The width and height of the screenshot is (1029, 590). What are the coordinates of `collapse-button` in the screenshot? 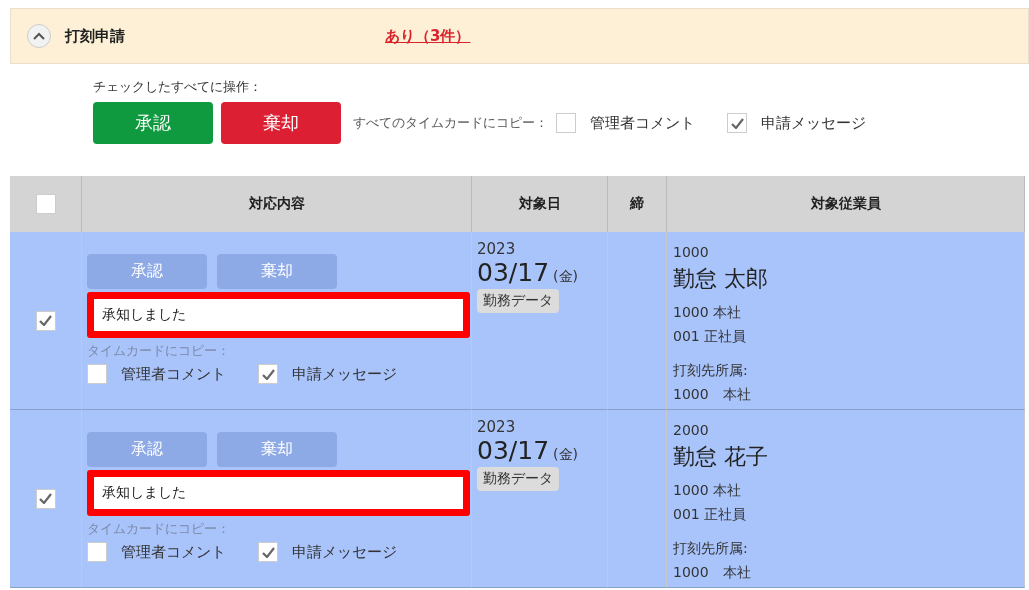 It's located at (39, 36).